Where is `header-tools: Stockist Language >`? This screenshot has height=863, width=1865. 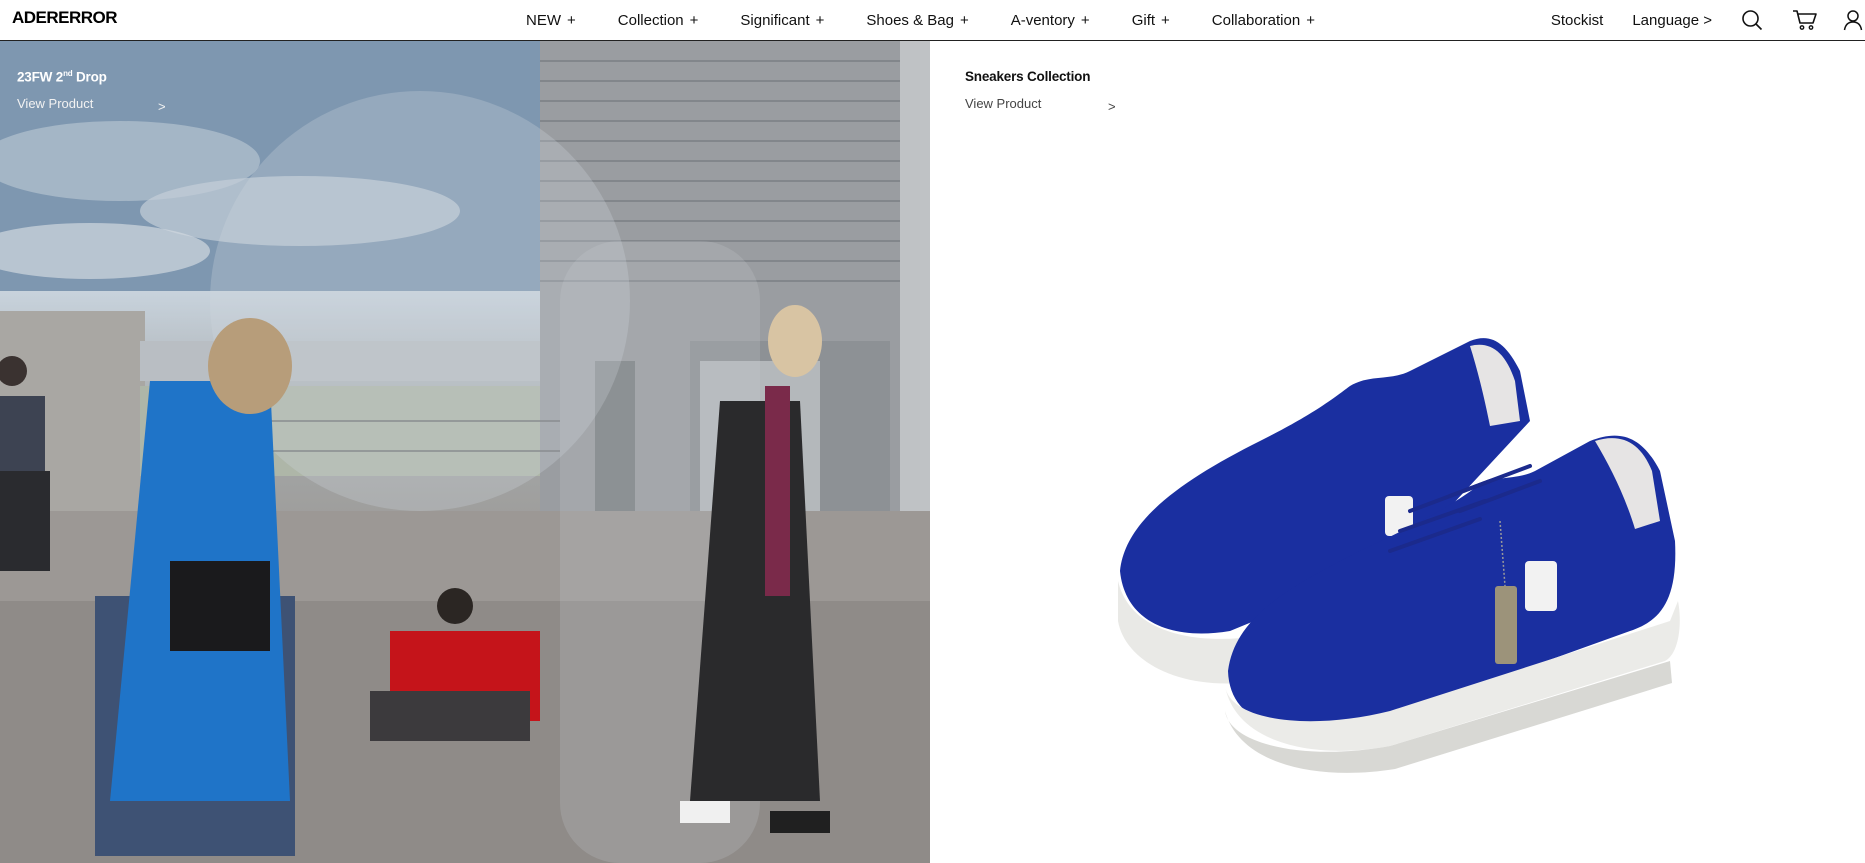
header-tools: Stockist Language > is located at coordinates (1708, 20).